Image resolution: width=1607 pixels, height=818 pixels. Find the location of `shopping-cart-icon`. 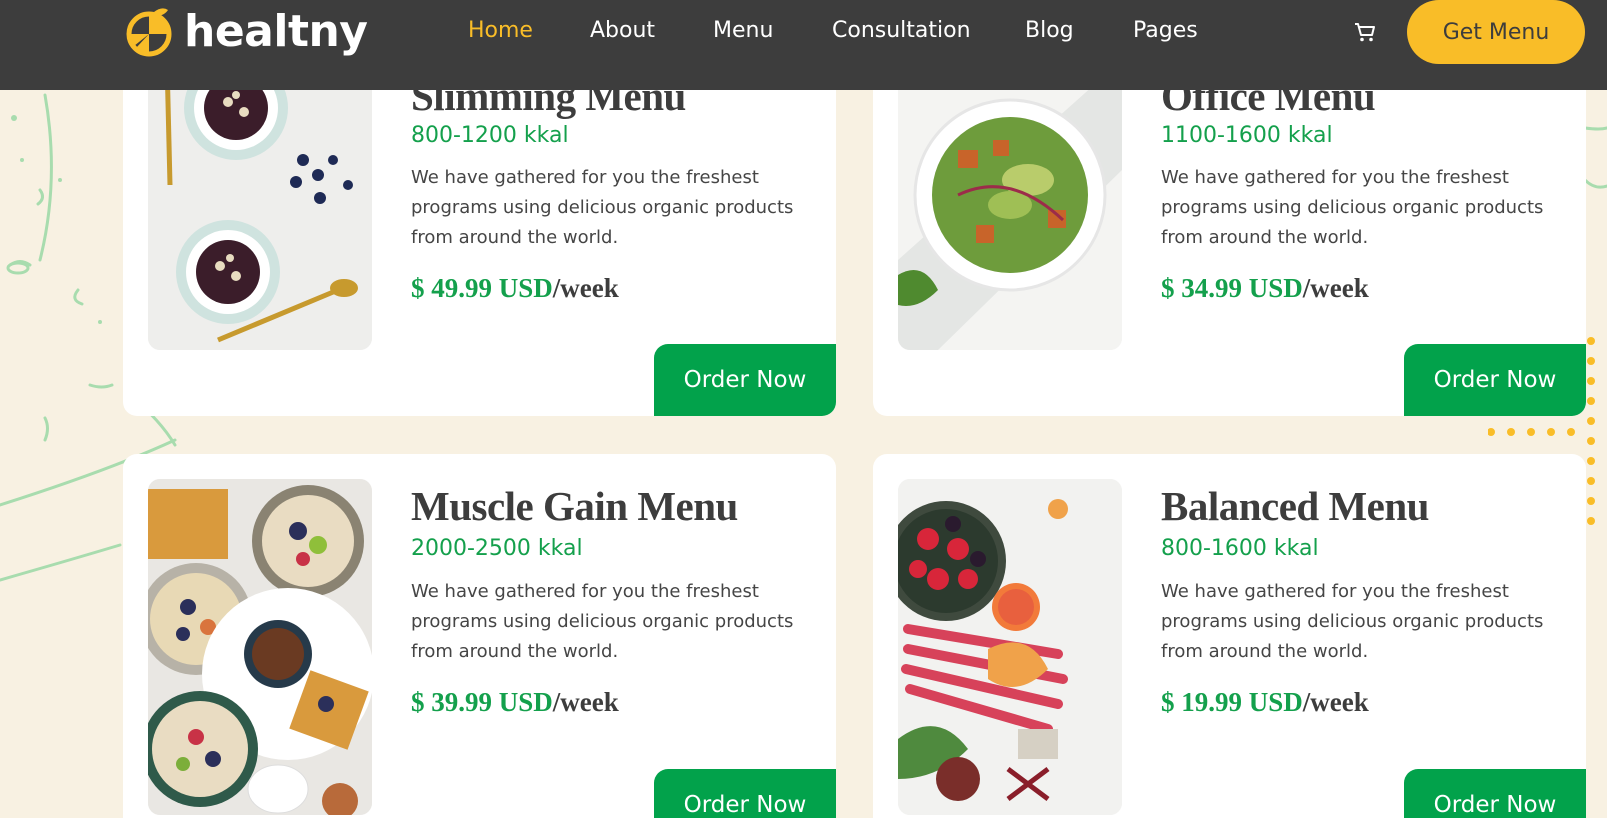

shopping-cart-icon is located at coordinates (1365, 32).